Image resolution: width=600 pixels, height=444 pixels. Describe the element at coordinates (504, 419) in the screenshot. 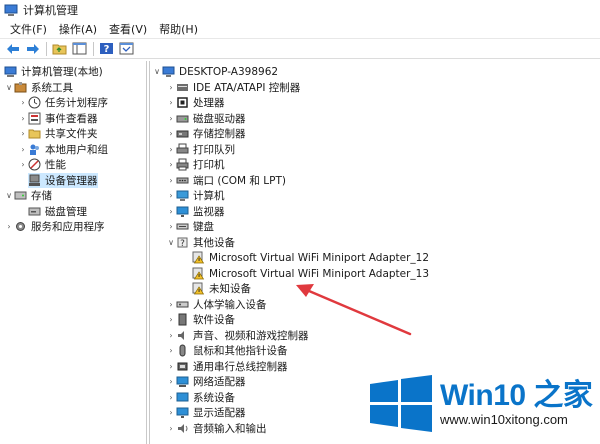

I see `watermark-url: www.win10xitong.com` at that location.